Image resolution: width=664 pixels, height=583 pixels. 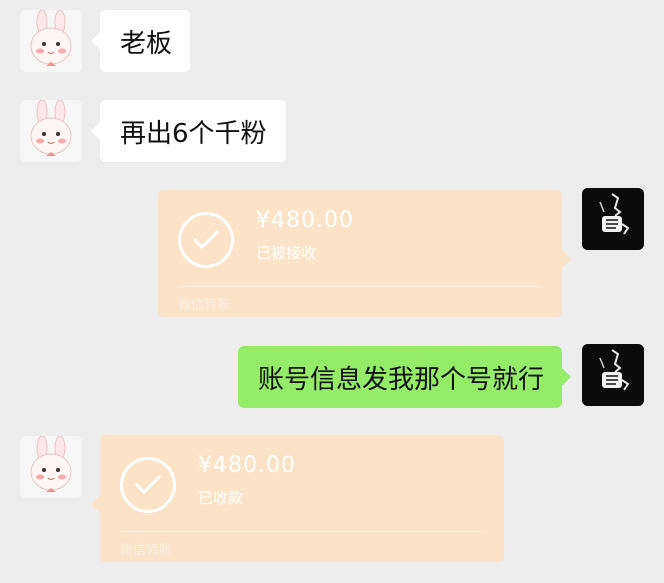 I want to click on transfer-card: ¥480.00 已收款 微信转账, so click(x=297, y=498).